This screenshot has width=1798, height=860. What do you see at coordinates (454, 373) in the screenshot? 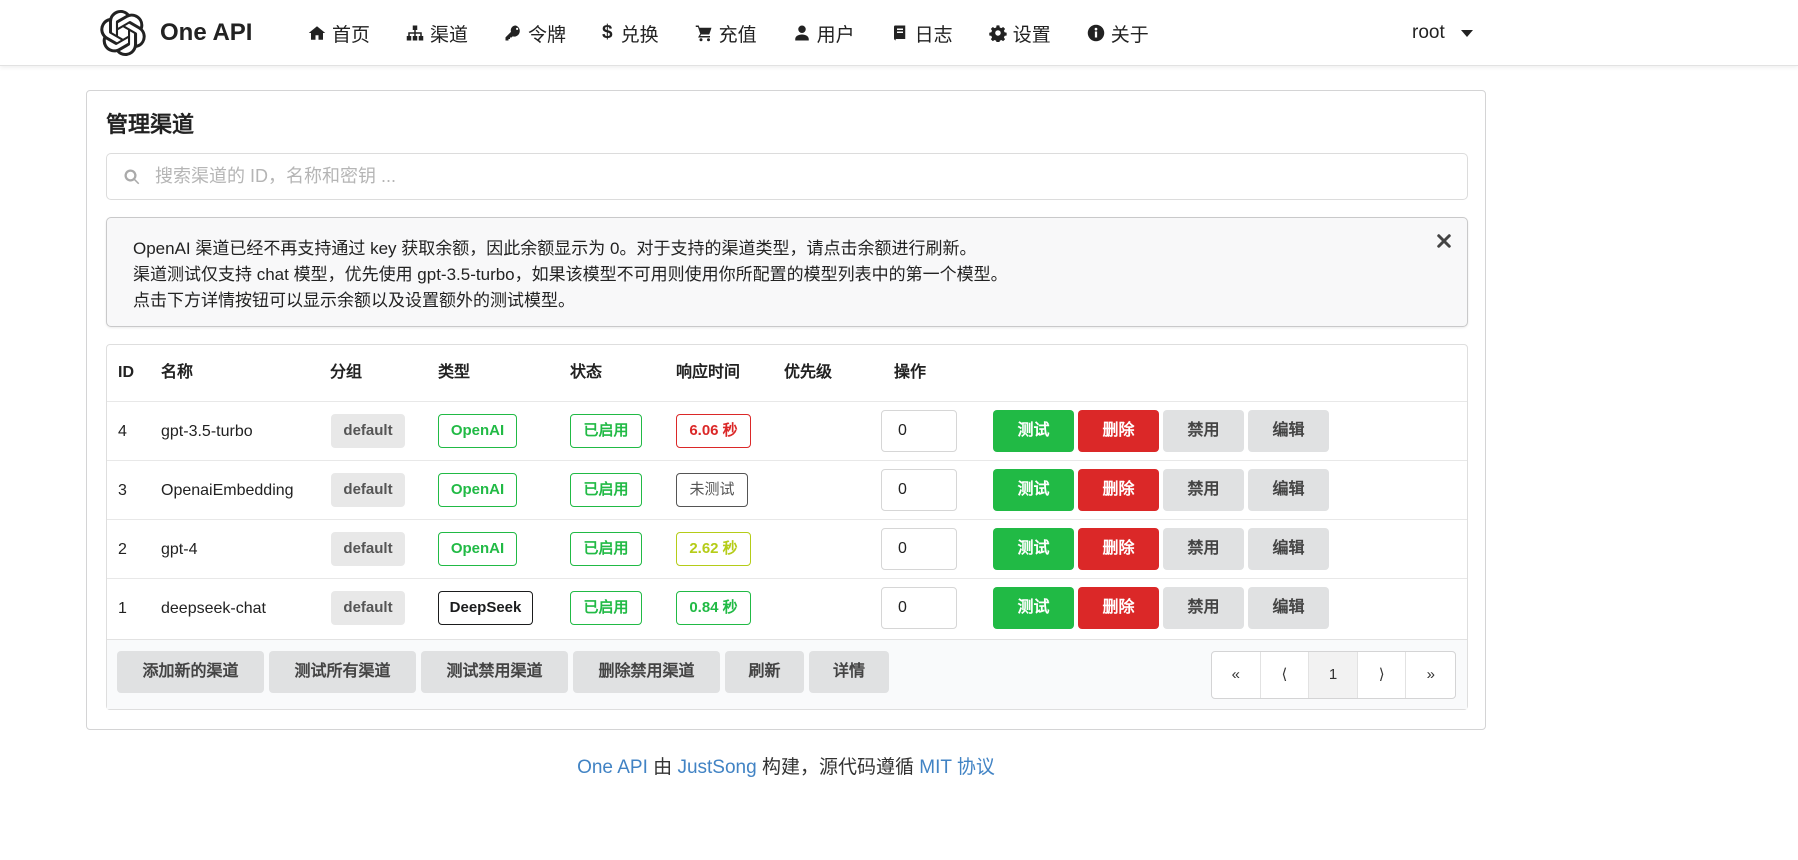
I see `column-header-type: 类型` at bounding box center [454, 373].